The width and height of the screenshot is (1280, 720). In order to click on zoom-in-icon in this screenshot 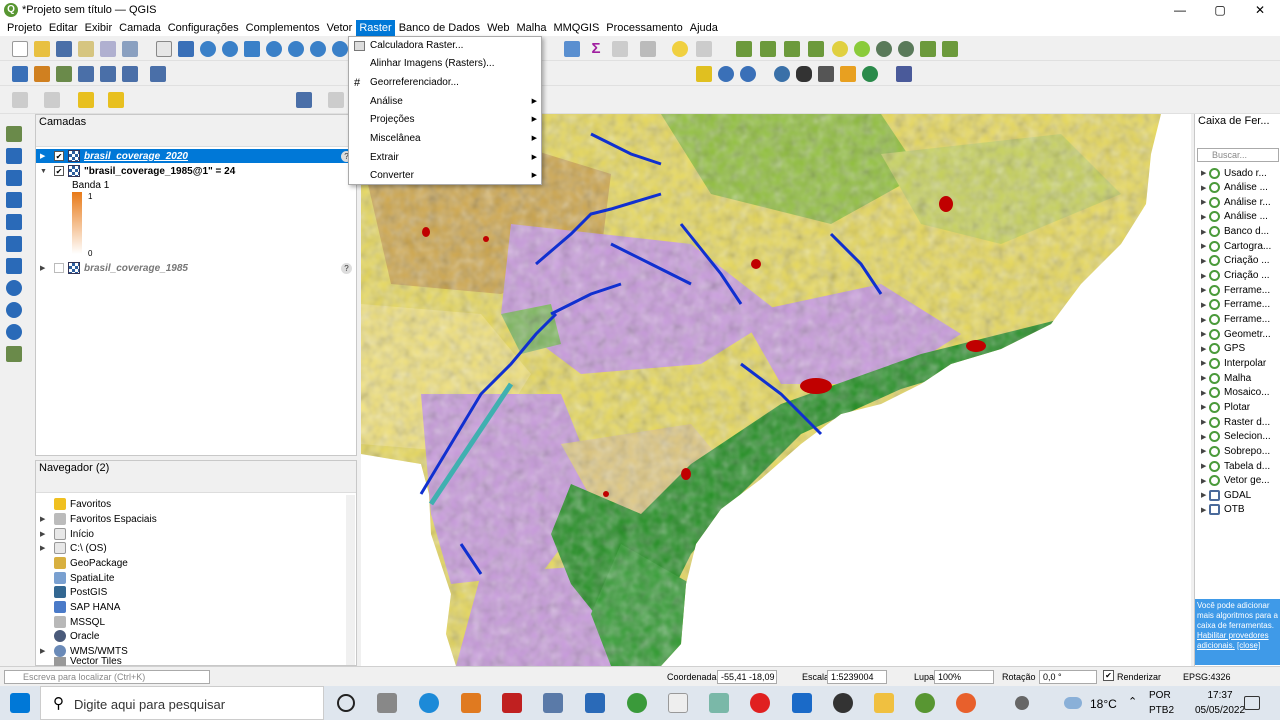, I will do `click(208, 49)`.